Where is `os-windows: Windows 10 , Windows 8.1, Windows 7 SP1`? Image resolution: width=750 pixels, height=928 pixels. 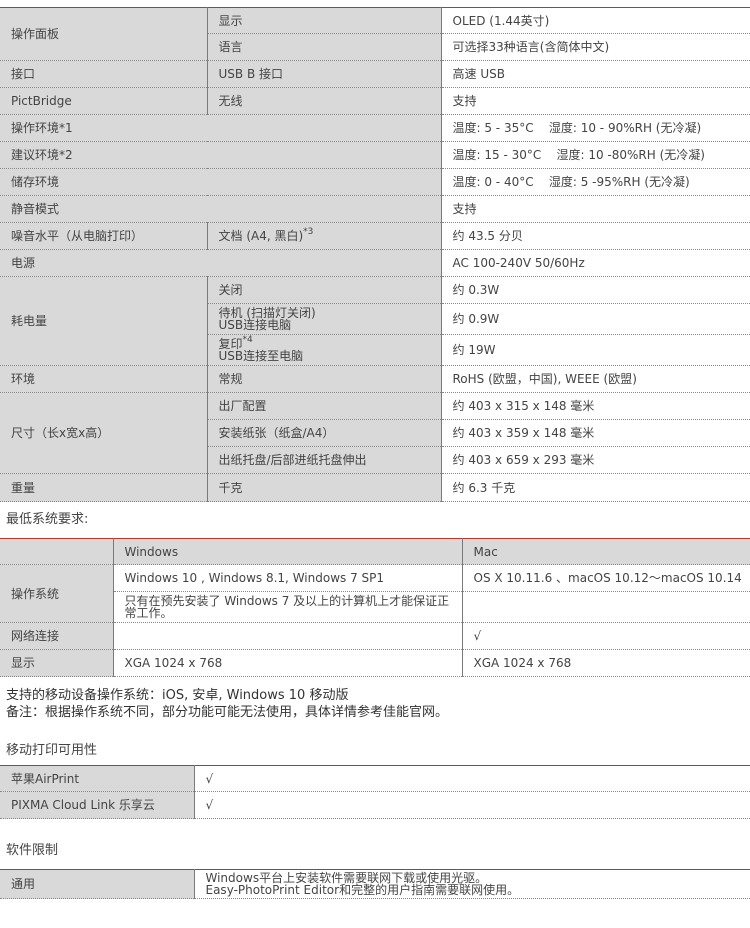 os-windows: Windows 10 , Windows 8.1, Windows 7 SP1 is located at coordinates (287, 578).